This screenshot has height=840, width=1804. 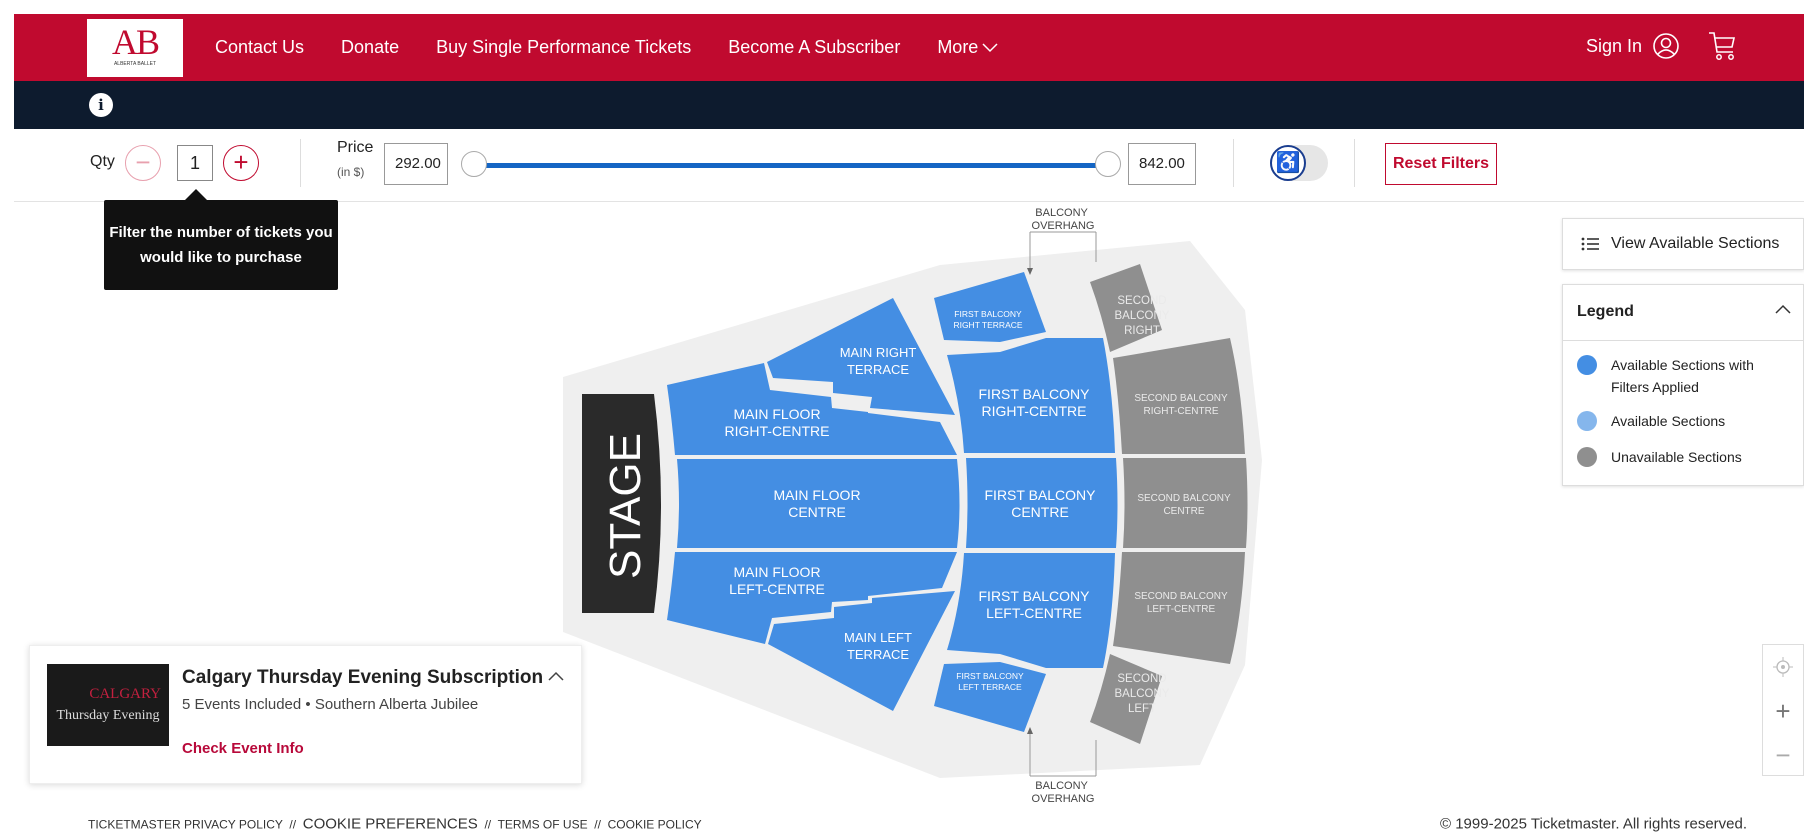 I want to click on overhang-label-top: BALCONY OVERHANG, so click(x=1063, y=219).